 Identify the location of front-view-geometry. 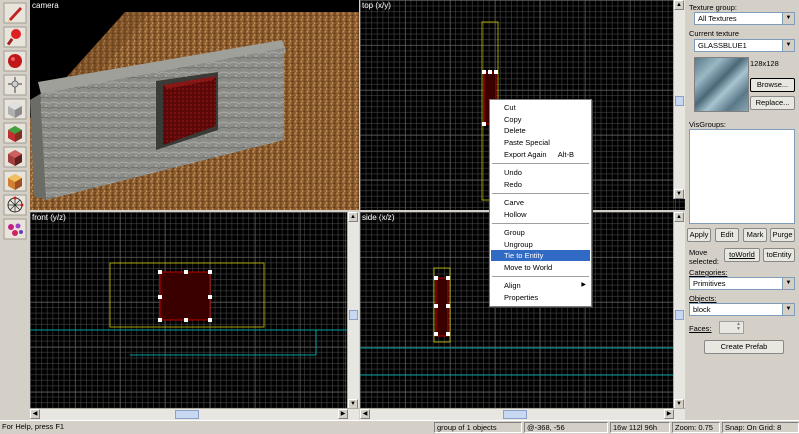
(189, 309).